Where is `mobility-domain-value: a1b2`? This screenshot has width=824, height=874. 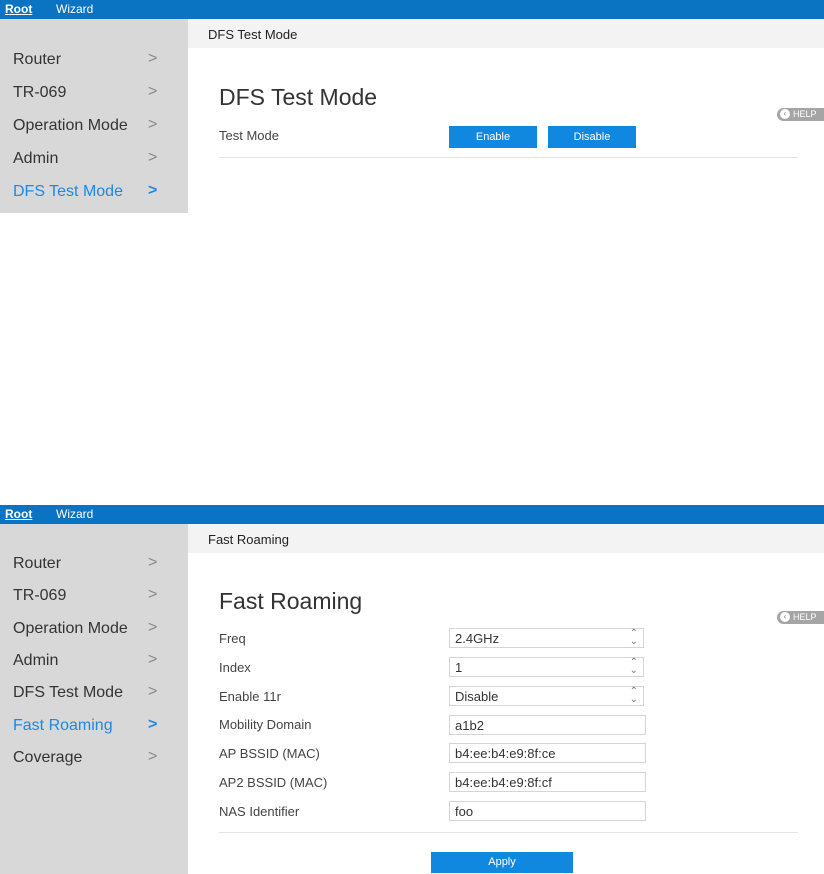 mobility-domain-value: a1b2 is located at coordinates (469, 725).